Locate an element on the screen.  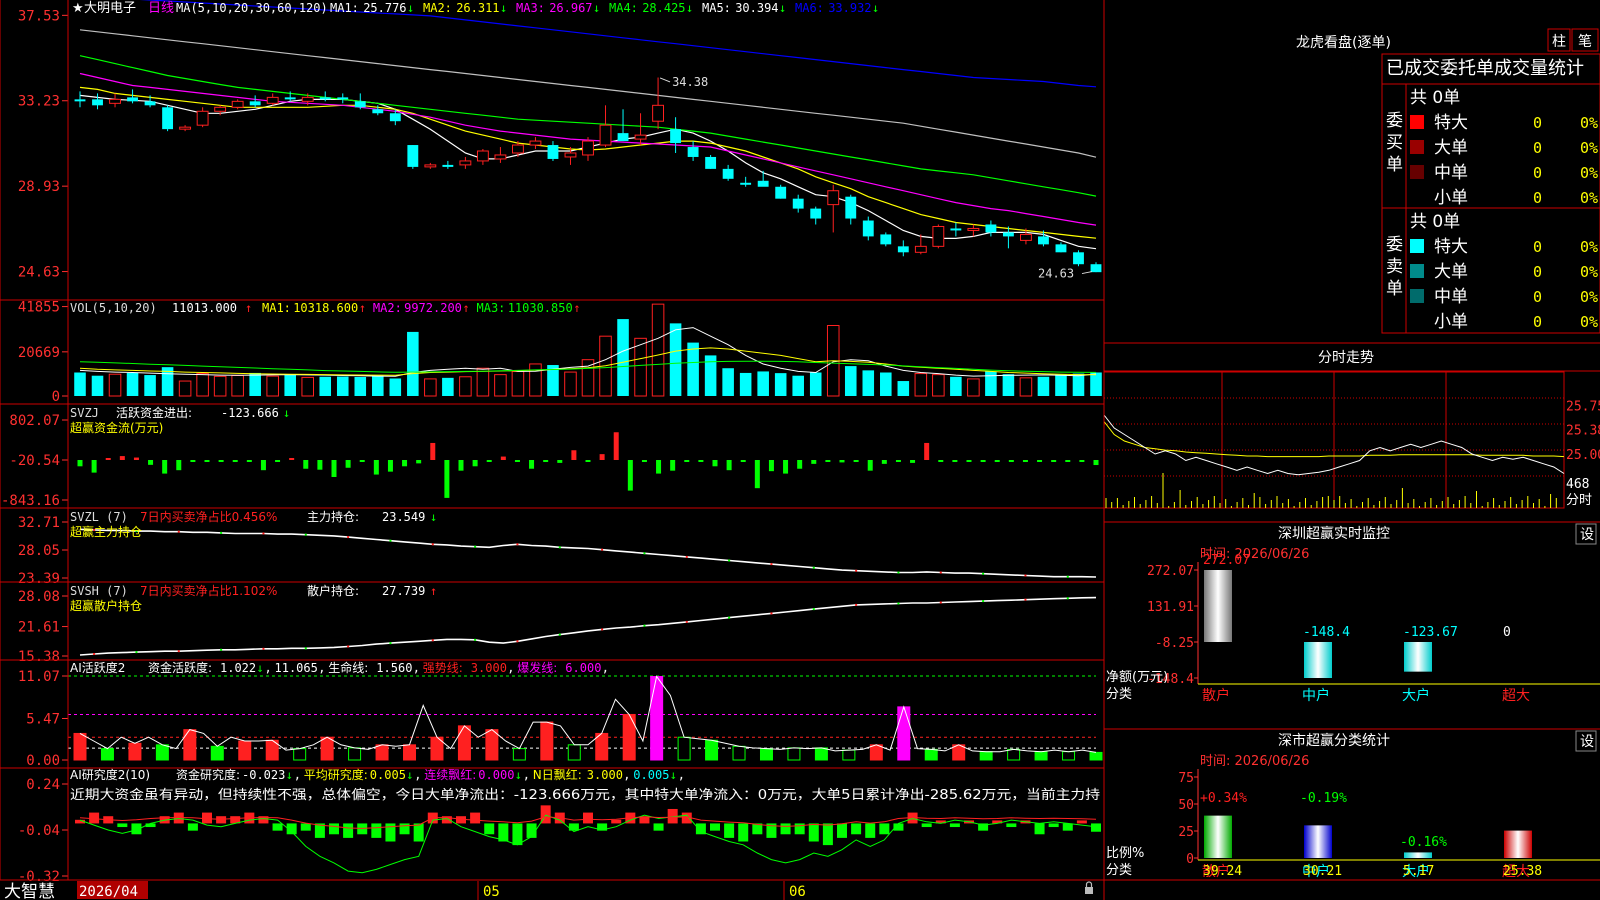
svsh-label: 散户持仓: is located at coordinates (333, 590).